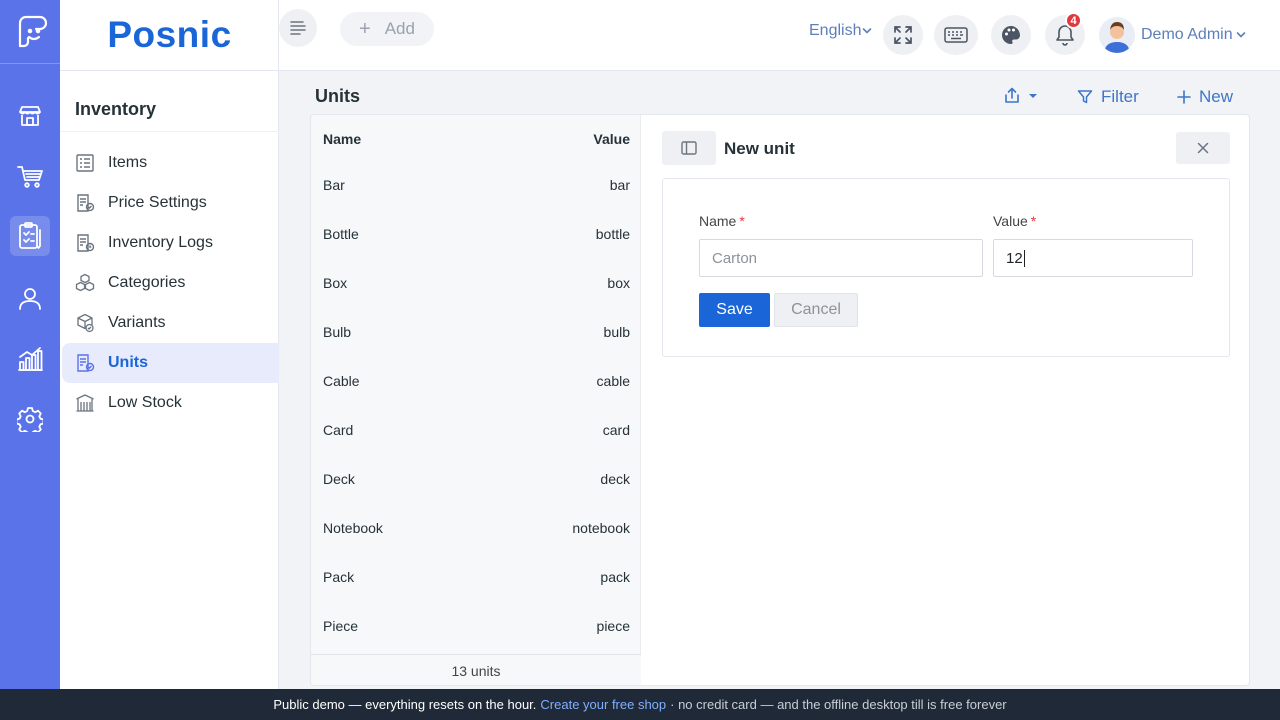 The image size is (1280, 720). Describe the element at coordinates (689, 148) in the screenshot. I see `toggle-list-button` at that location.